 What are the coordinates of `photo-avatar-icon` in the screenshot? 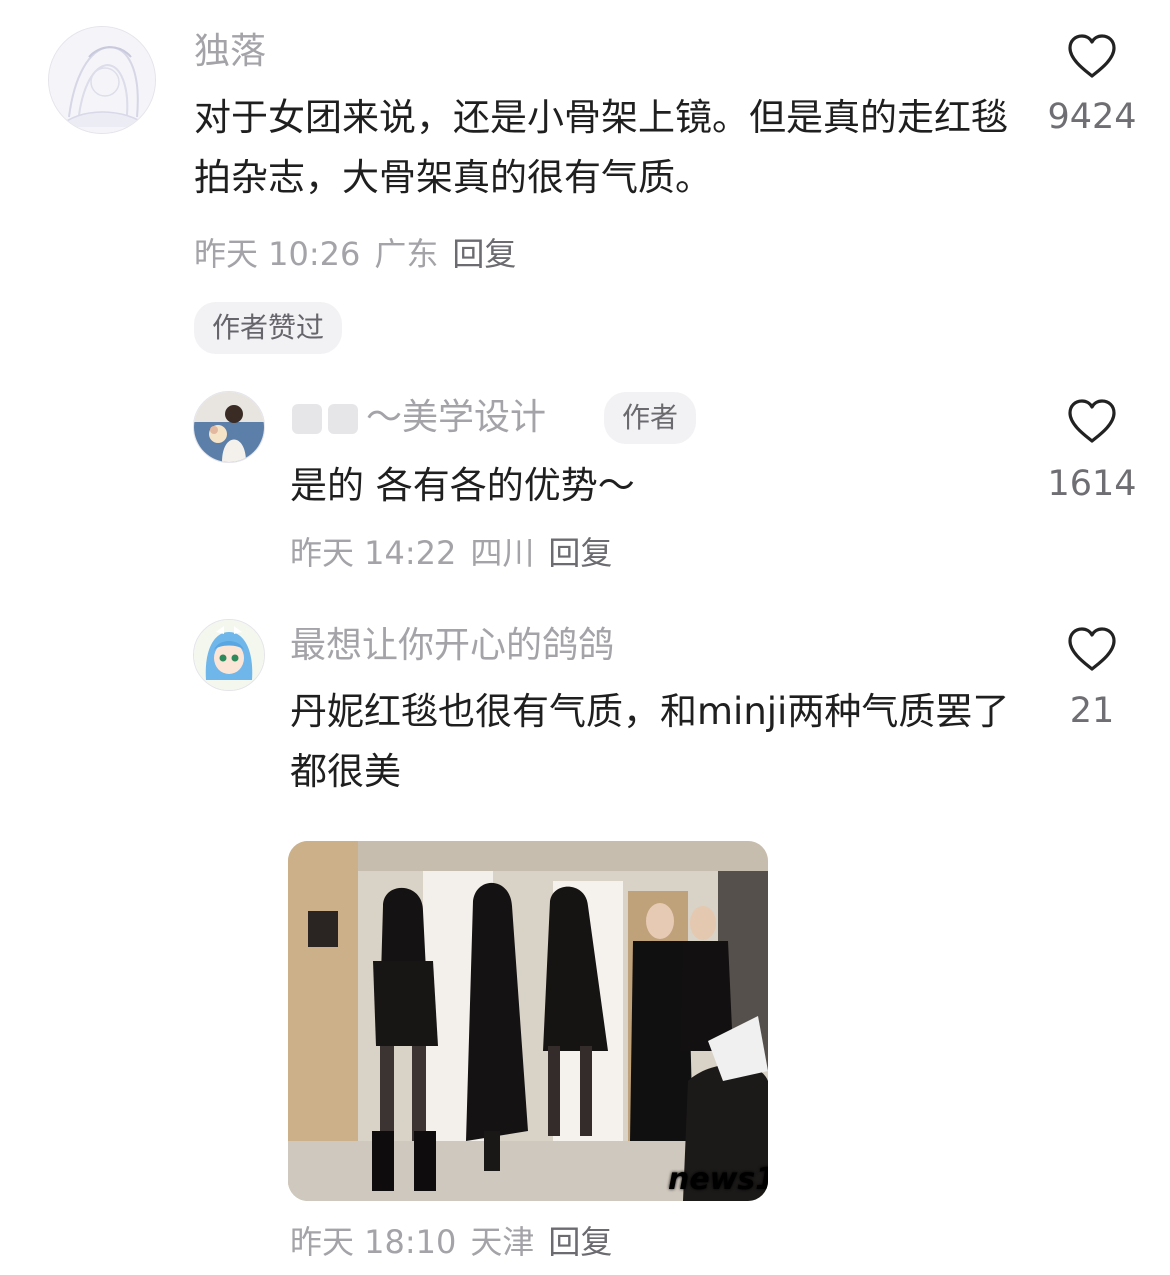 It's located at (229, 427).